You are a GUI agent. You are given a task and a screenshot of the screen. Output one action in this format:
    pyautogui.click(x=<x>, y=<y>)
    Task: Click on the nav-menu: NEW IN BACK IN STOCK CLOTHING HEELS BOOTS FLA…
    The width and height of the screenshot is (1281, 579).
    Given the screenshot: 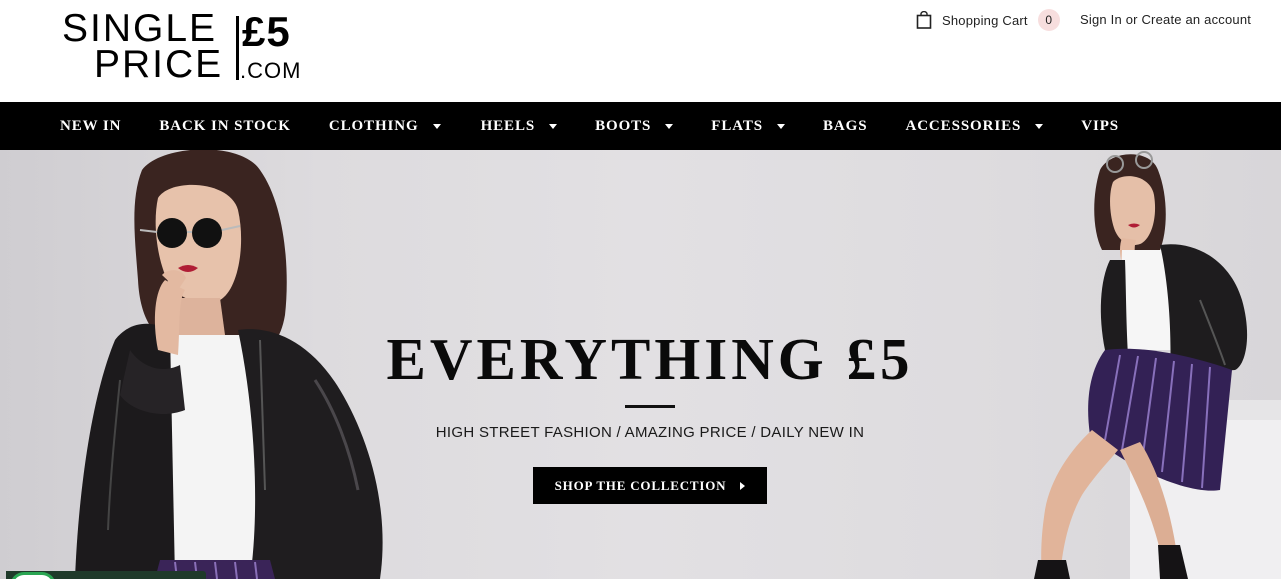 What is the action you would take?
    pyautogui.click(x=589, y=126)
    